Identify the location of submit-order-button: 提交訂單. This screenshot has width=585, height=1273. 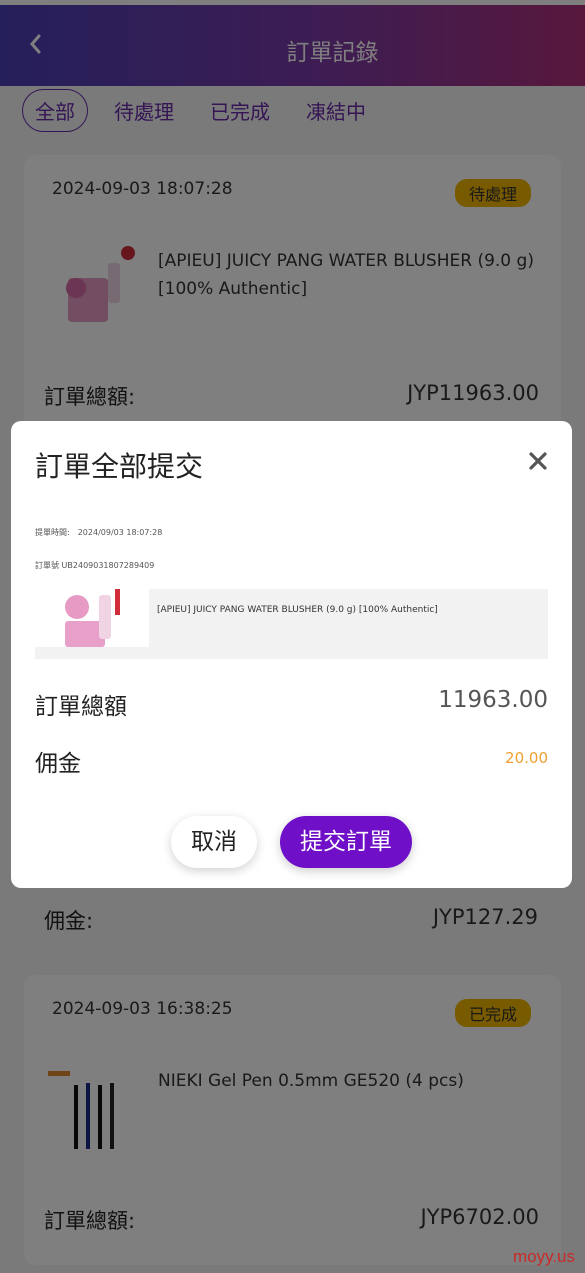
(346, 842).